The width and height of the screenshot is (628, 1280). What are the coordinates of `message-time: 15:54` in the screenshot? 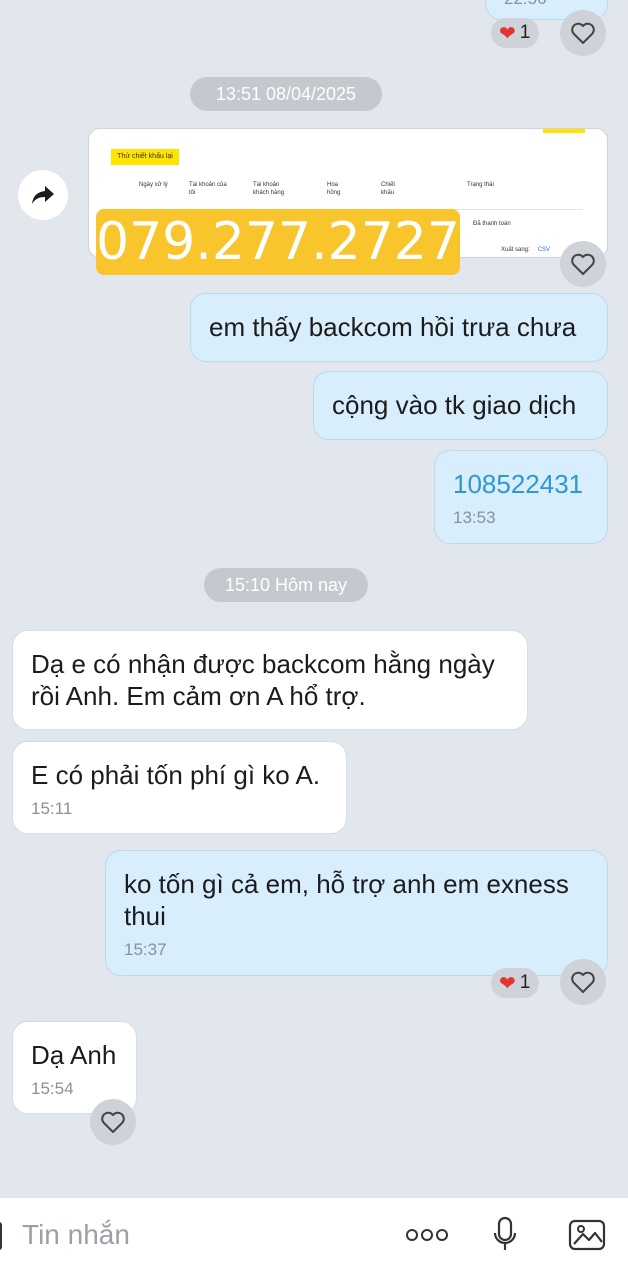 It's located at (52, 1088).